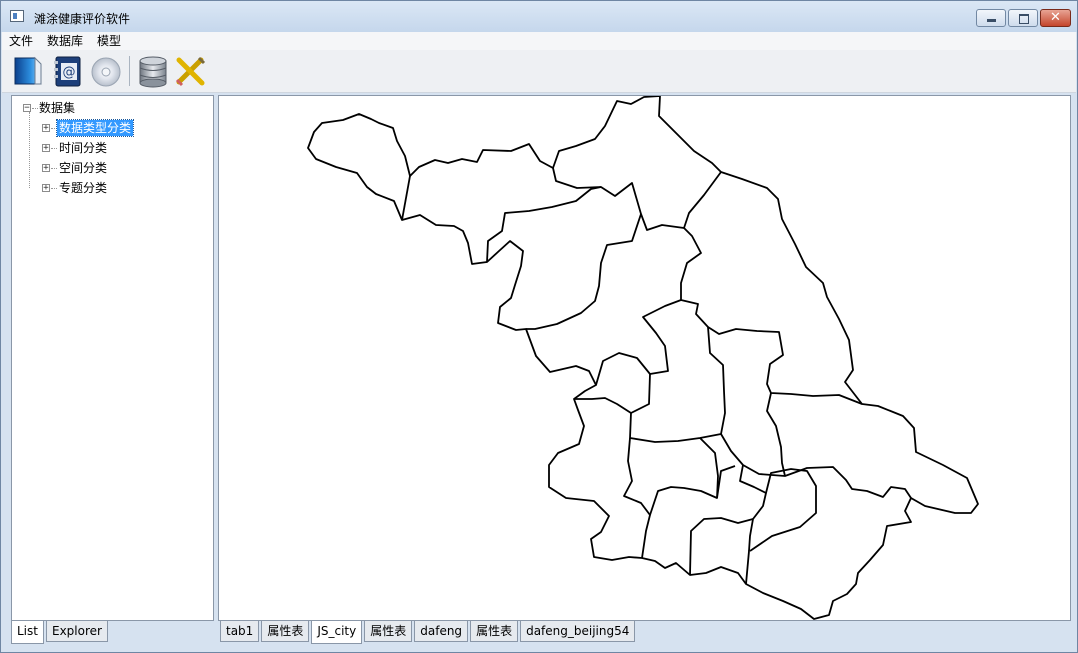 The image size is (1078, 653). What do you see at coordinates (27, 108) in the screenshot?
I see `collapse-toggle-icon: −` at bounding box center [27, 108].